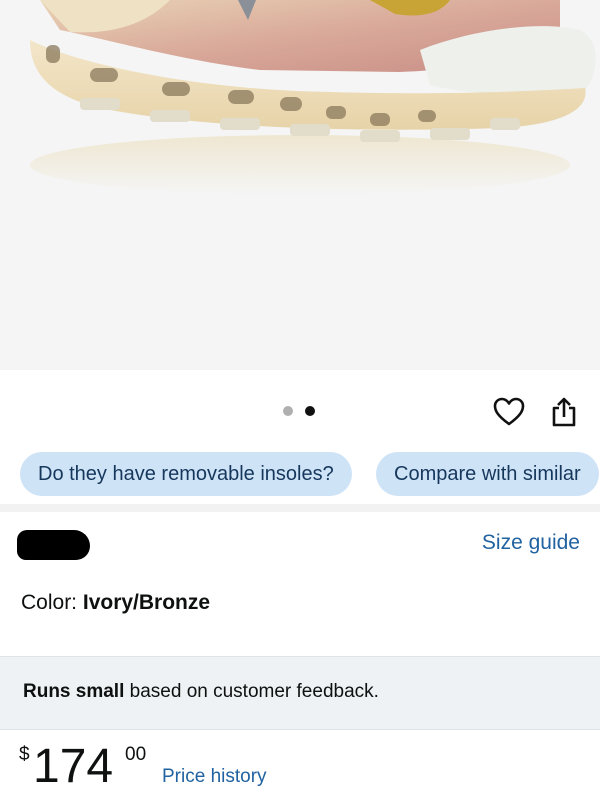  I want to click on redacted-size-label, so click(53, 545).